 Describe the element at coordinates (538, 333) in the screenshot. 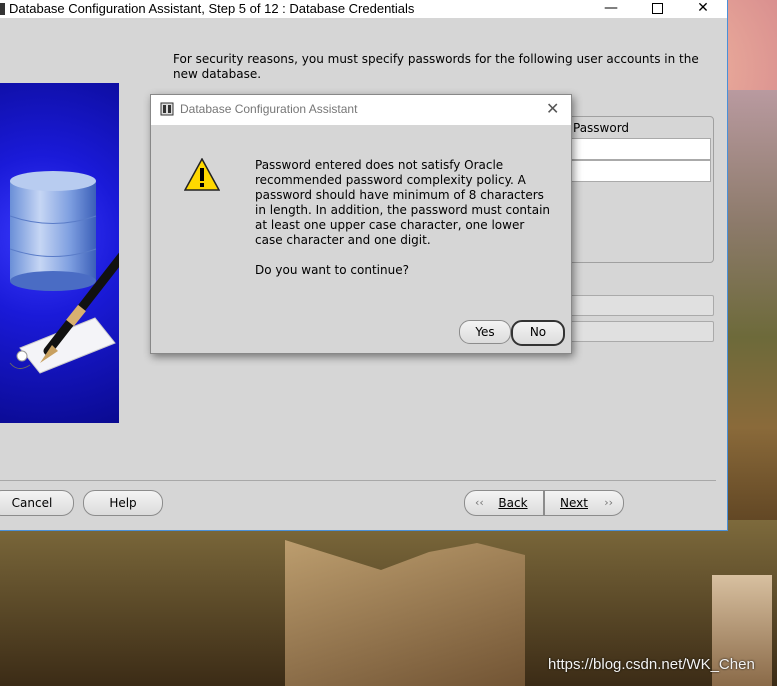

I see `no-button: No` at that location.